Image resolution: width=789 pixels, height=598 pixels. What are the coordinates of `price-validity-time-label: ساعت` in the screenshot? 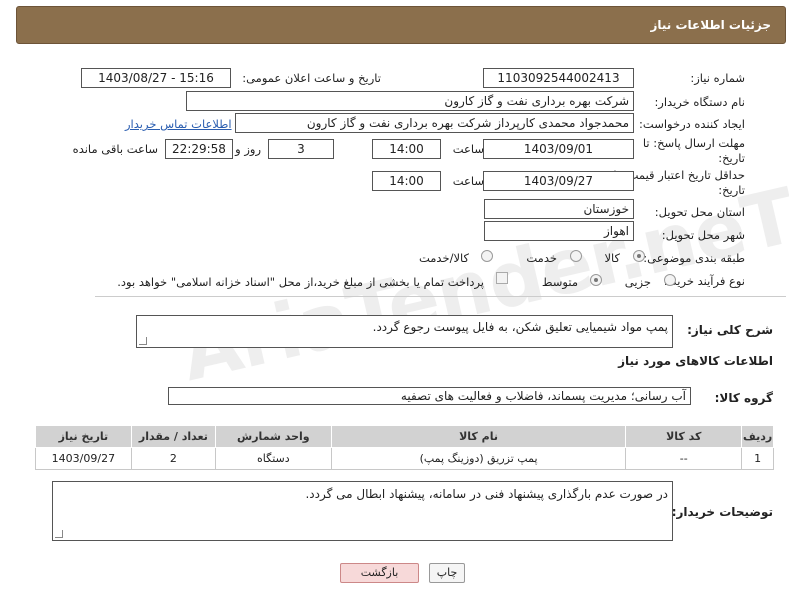 It's located at (468, 181).